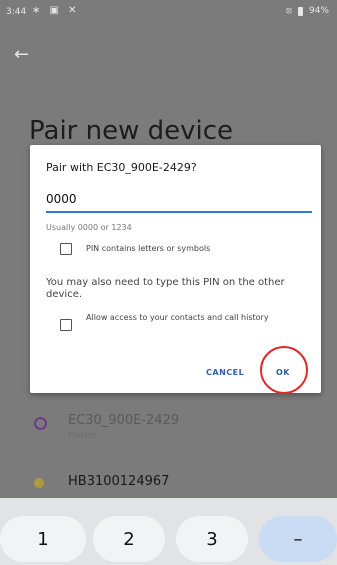 This screenshot has width=337, height=565. What do you see at coordinates (40, 423) in the screenshot?
I see `headset-icon` at bounding box center [40, 423].